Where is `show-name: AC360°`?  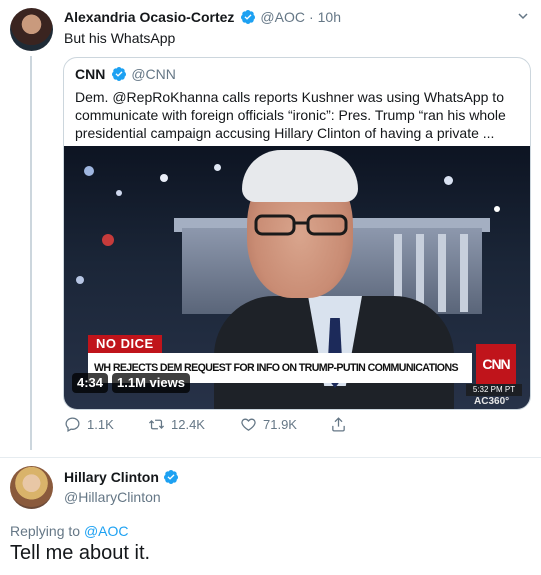 show-name: AC360° is located at coordinates (492, 401).